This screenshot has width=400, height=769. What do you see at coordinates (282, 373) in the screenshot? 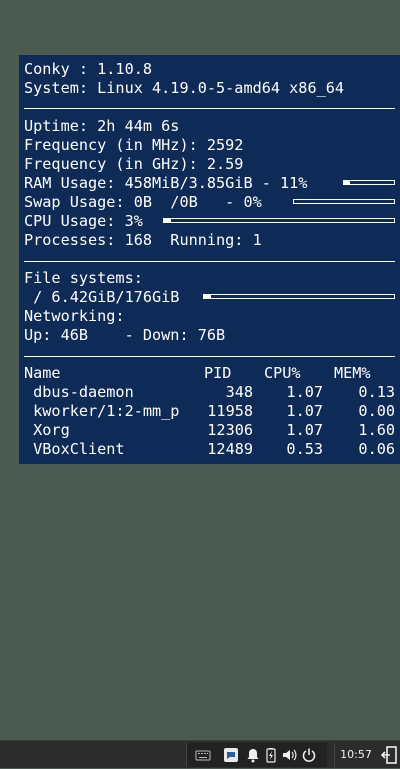
I see `header-cpu: CPU%` at bounding box center [282, 373].